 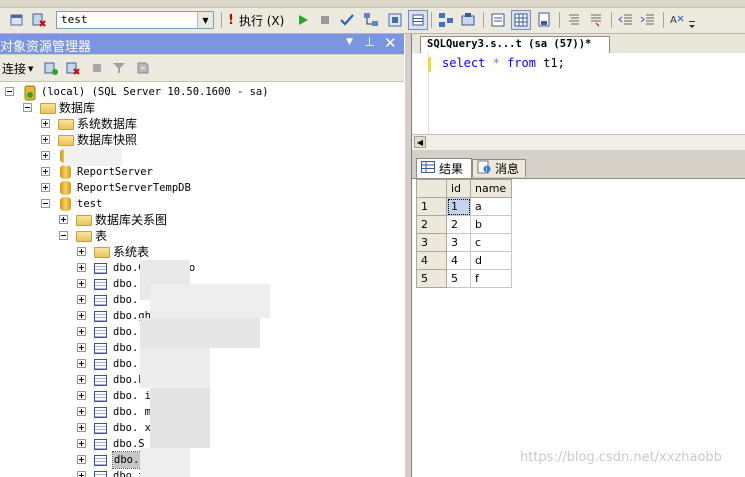 What do you see at coordinates (347, 20) in the screenshot?
I see `parse-checkmark-icon` at bounding box center [347, 20].